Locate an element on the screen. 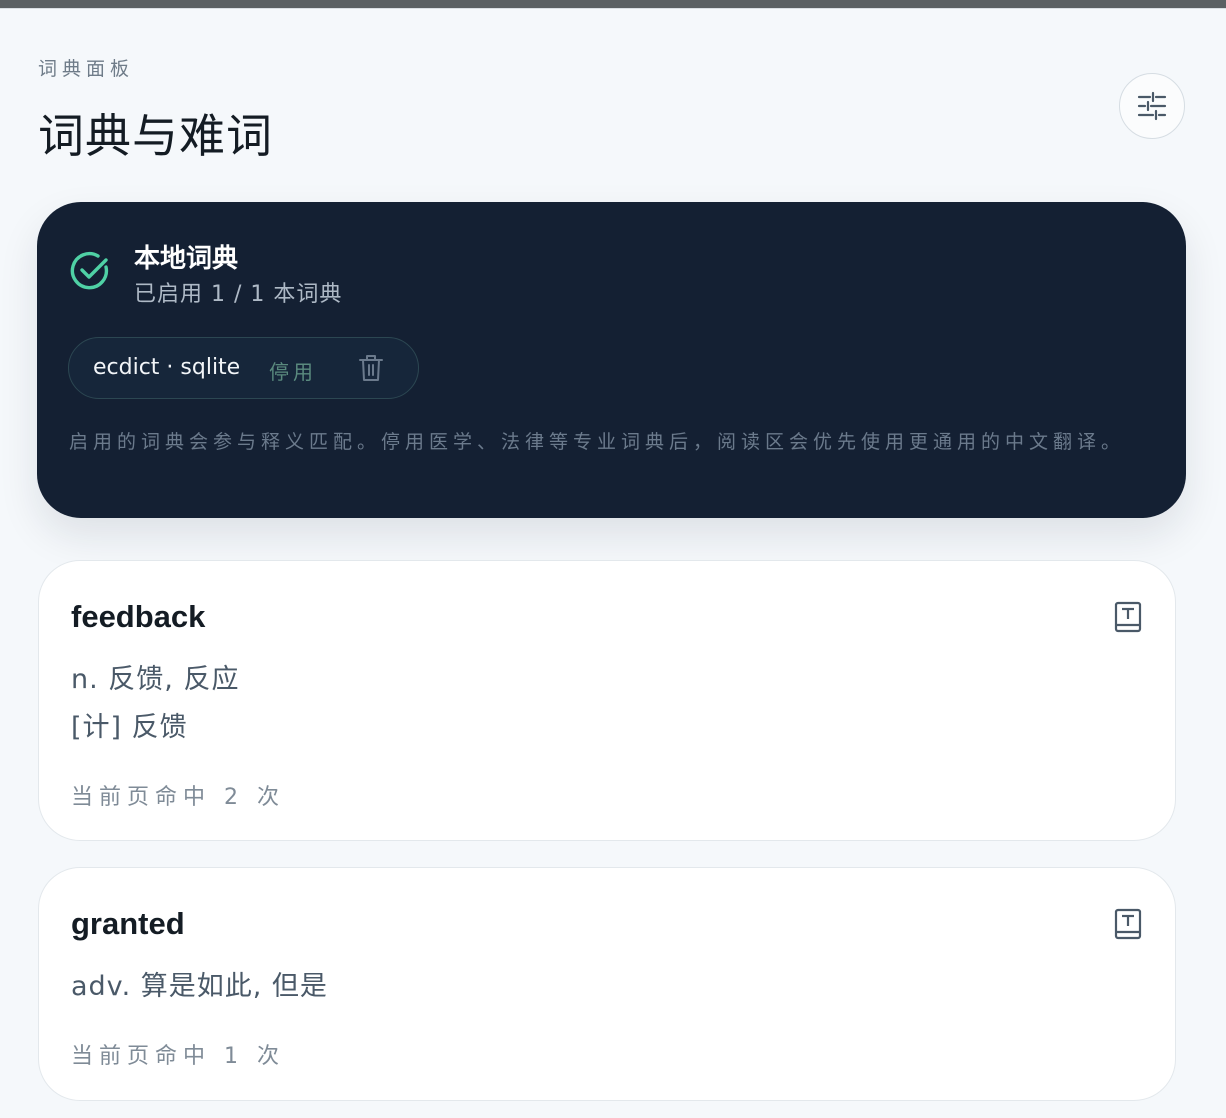  page-title: 词典与难词 is located at coordinates (155, 136).